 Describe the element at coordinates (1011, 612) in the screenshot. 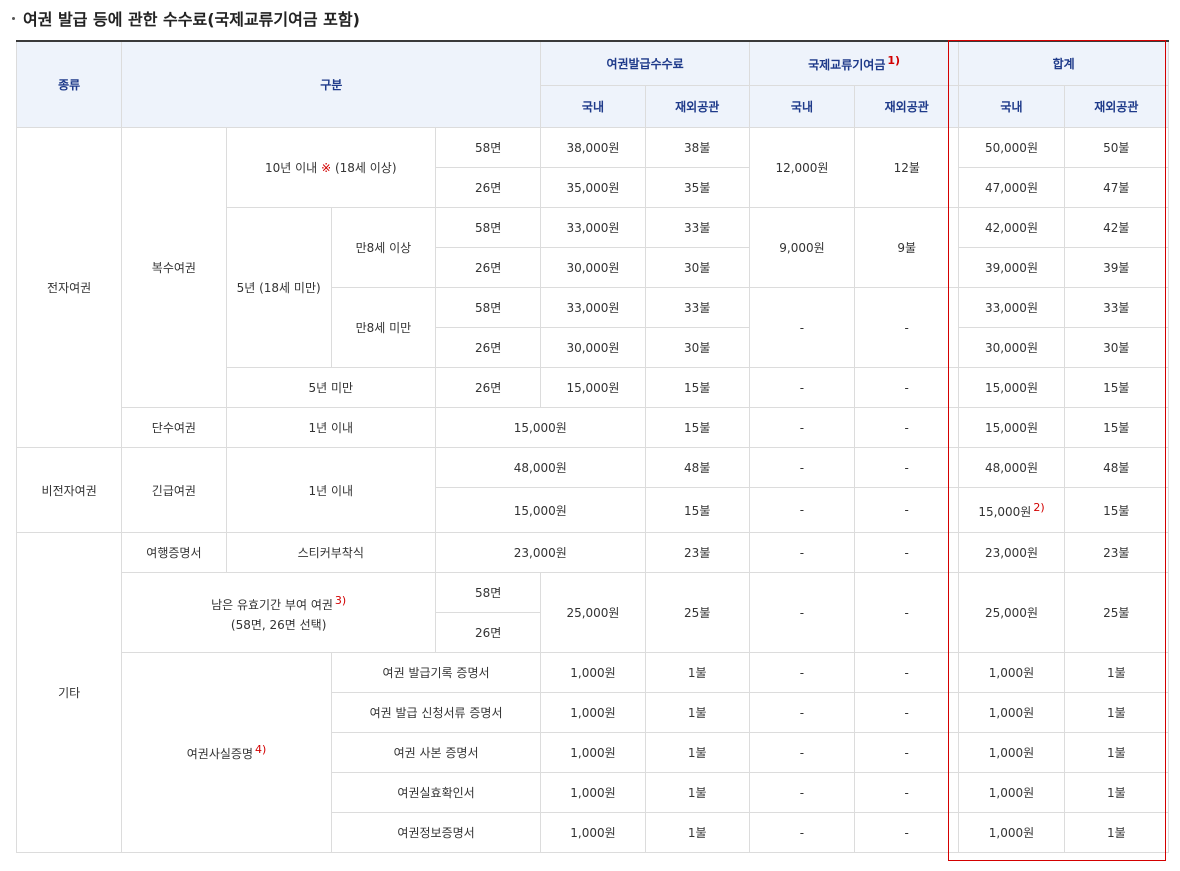

I see `tot-domestic: 25,000원` at that location.